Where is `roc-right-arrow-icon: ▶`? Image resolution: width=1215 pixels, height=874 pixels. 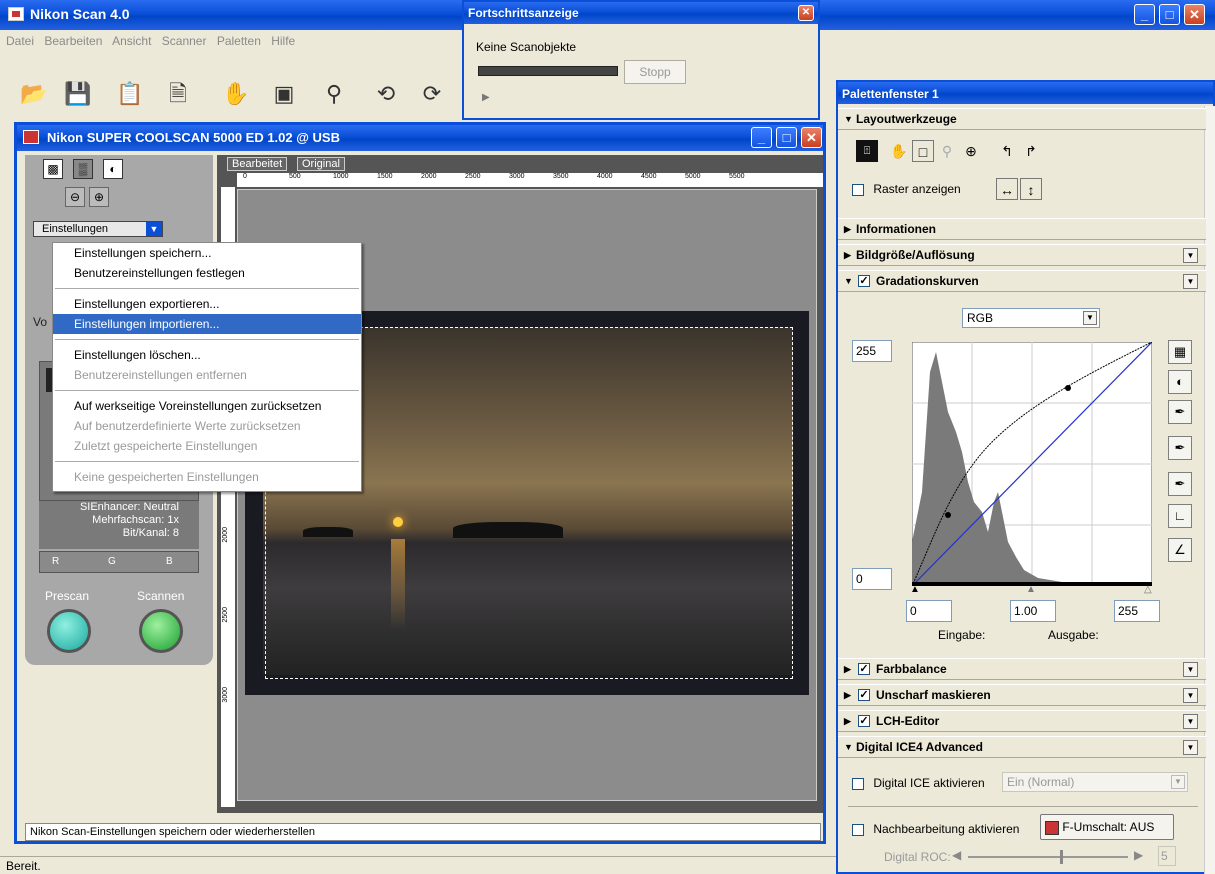
roc-right-arrow-icon: ▶ is located at coordinates (1138, 855).